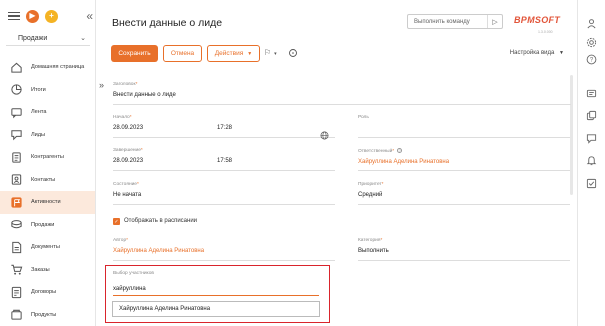 Image resolution: width=605 pixels, height=326 pixels. I want to click on view-settings-button: Настройка вида ▼, so click(537, 53).